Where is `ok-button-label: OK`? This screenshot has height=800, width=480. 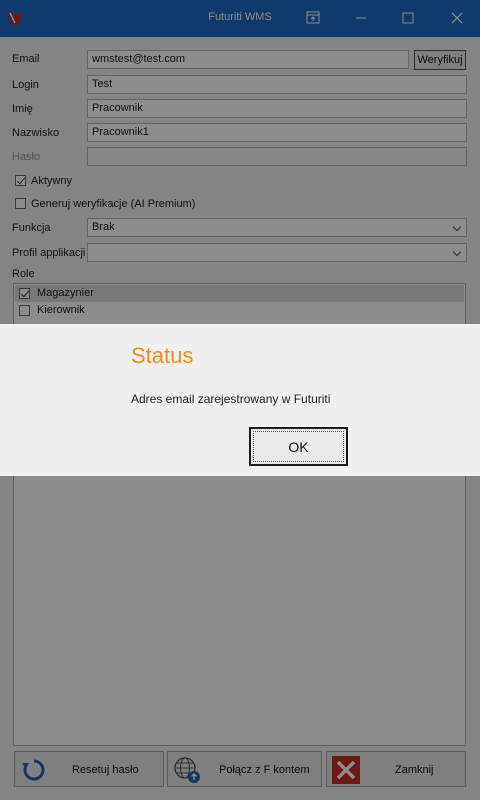
ok-button-label: OK is located at coordinates (298, 446).